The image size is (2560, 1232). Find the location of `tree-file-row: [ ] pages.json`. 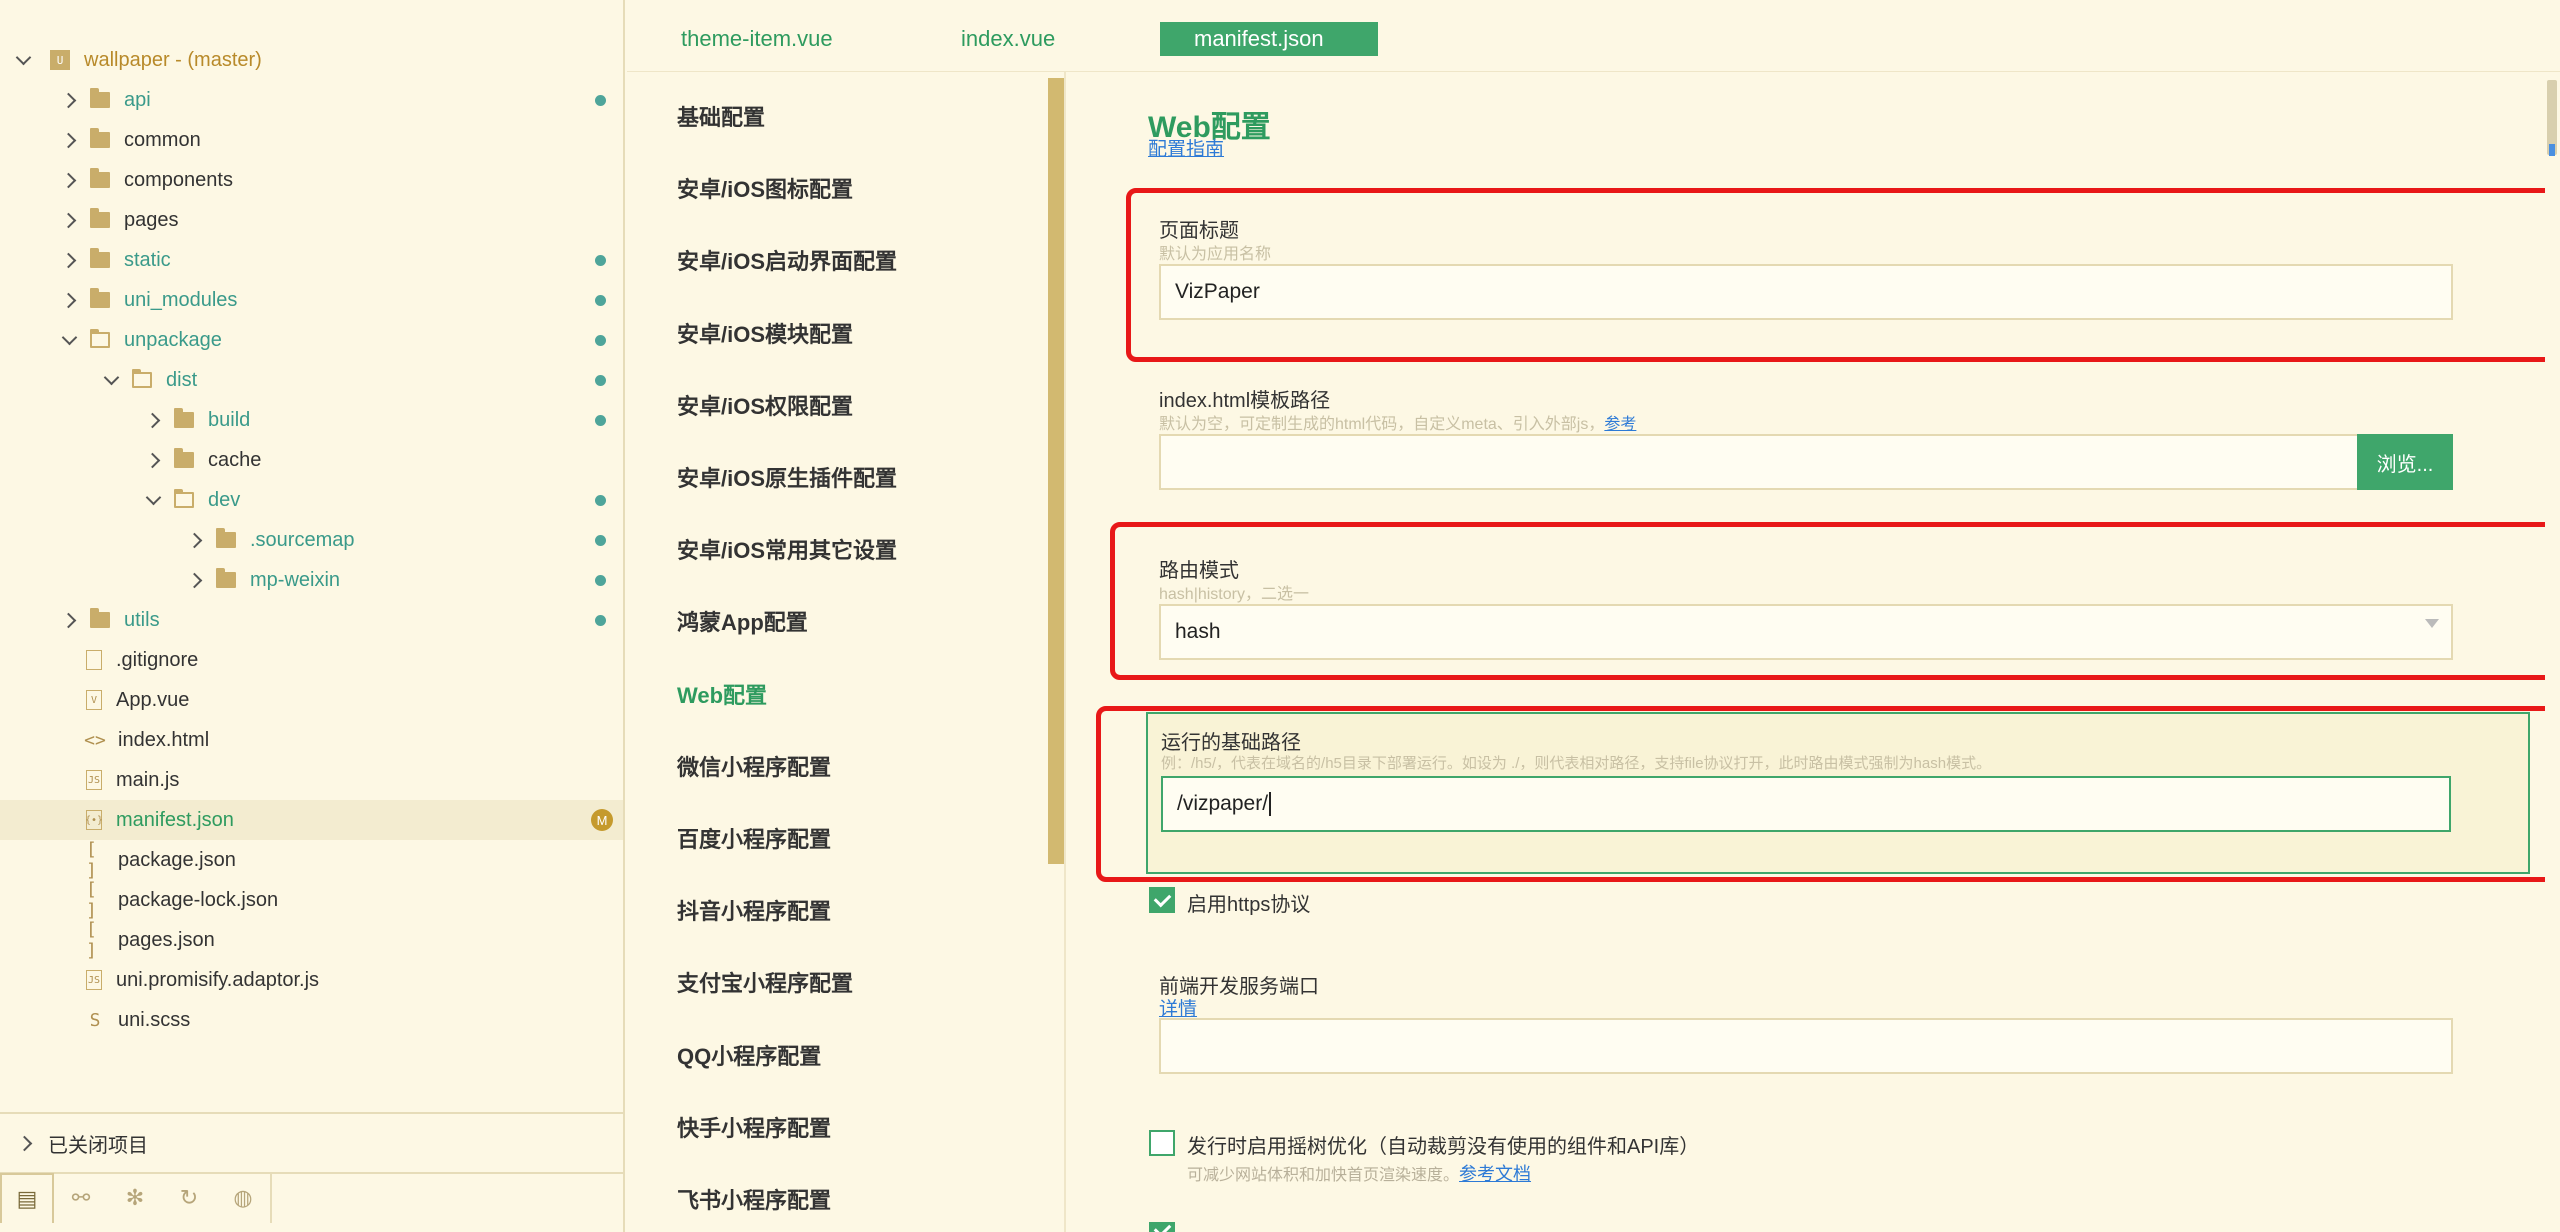

tree-file-row: [ ] pages.json is located at coordinates (311, 940).